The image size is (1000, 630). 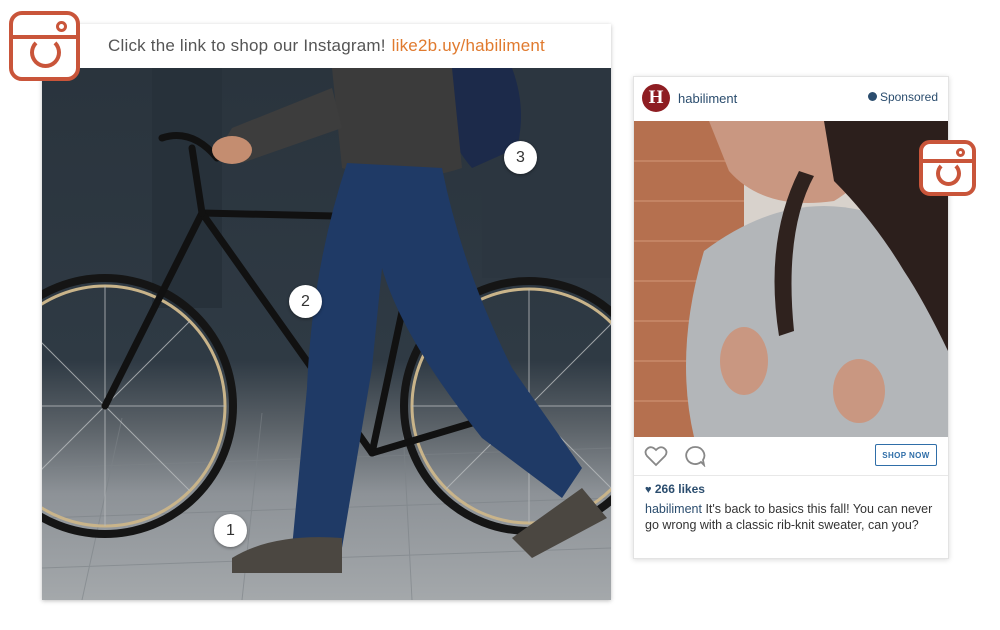 What do you see at coordinates (648, 490) in the screenshot?
I see `likes-heart-icon: ♥` at bounding box center [648, 490].